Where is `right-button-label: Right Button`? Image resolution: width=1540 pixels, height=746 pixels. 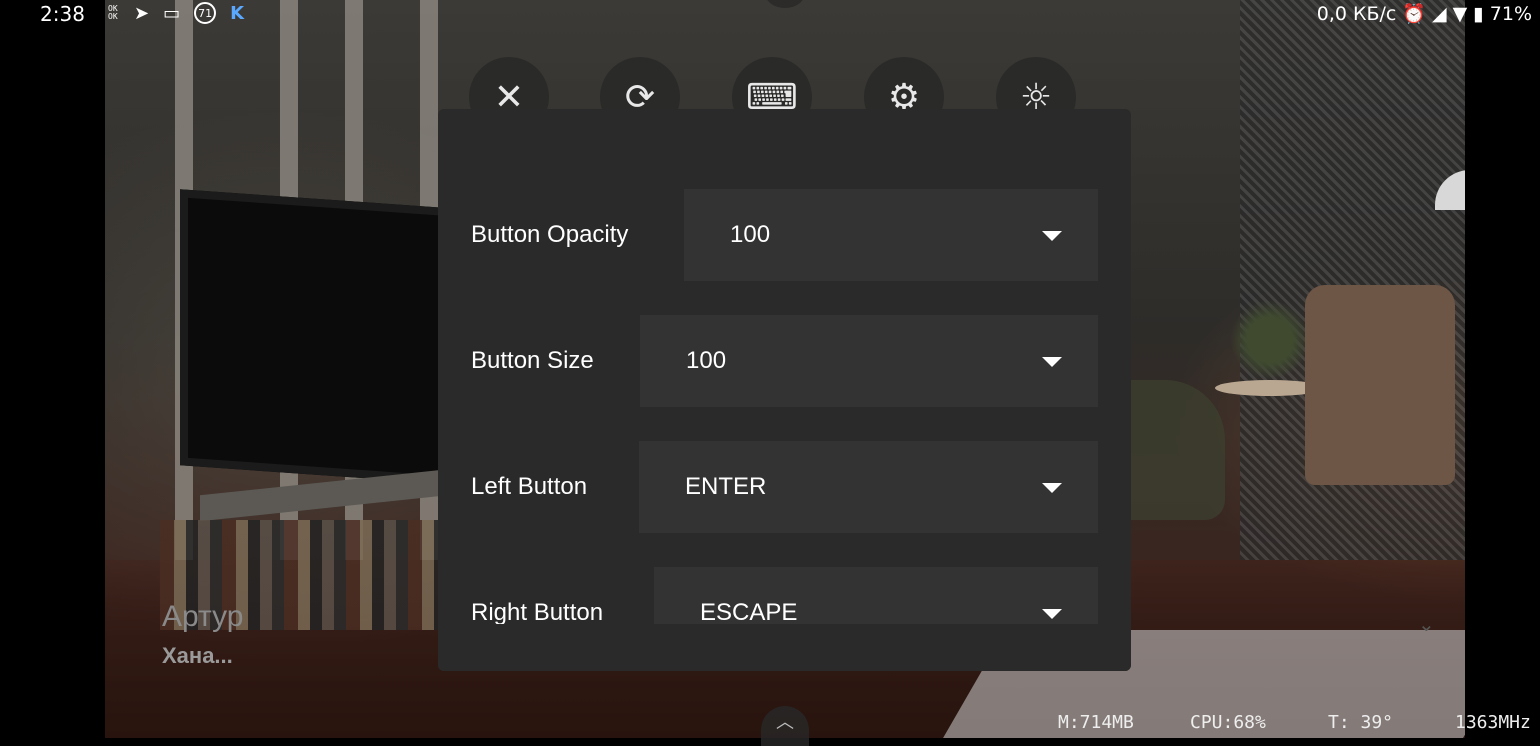 right-button-label: Right Button is located at coordinates (537, 612).